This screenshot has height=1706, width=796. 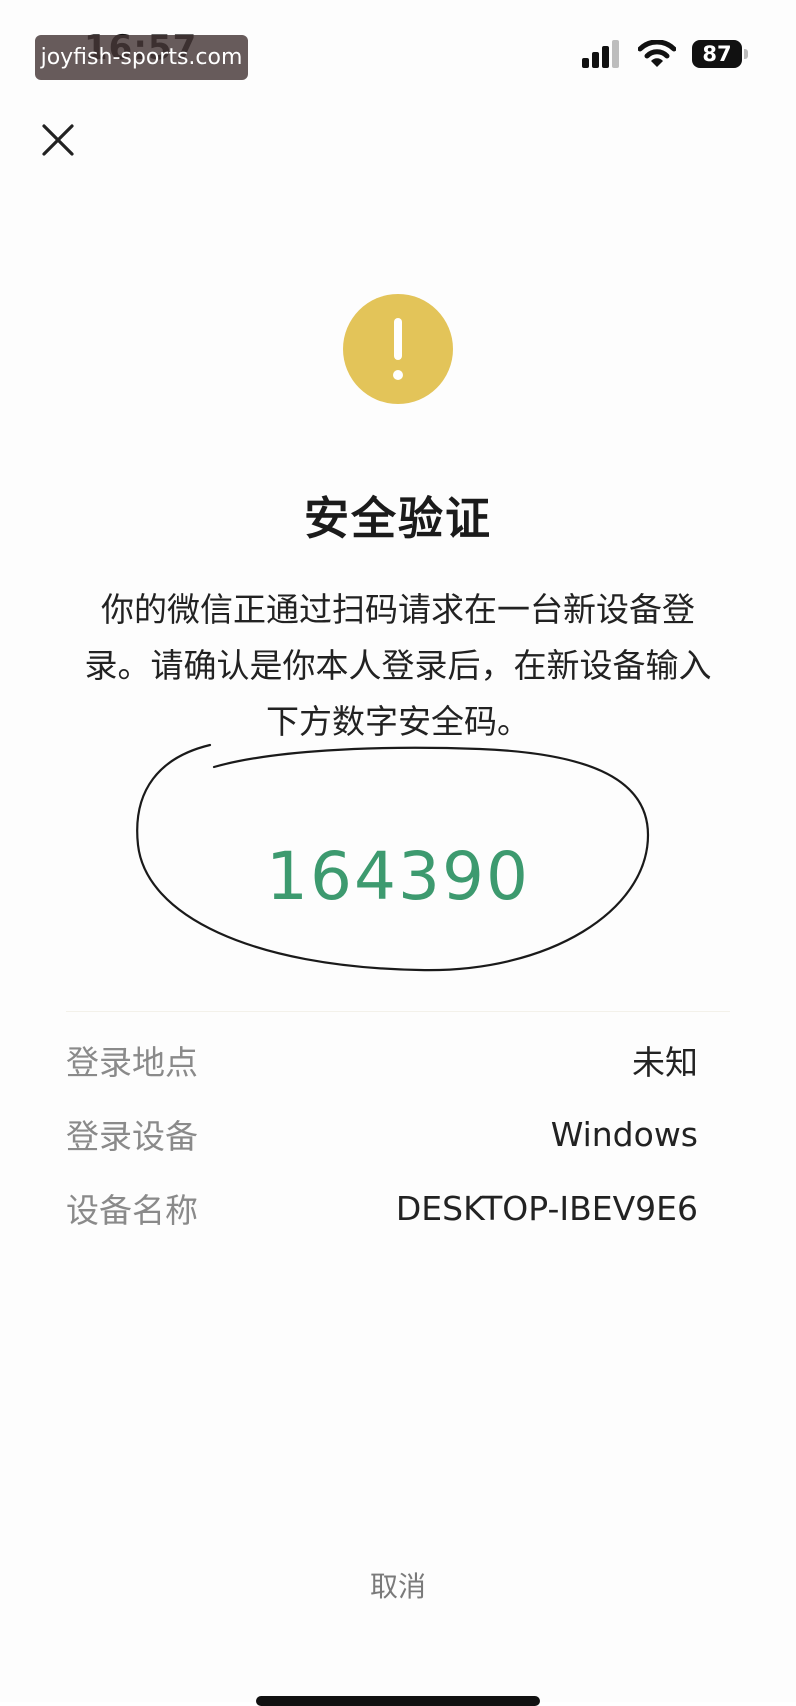 What do you see at coordinates (398, 1011) in the screenshot?
I see `divider` at bounding box center [398, 1011].